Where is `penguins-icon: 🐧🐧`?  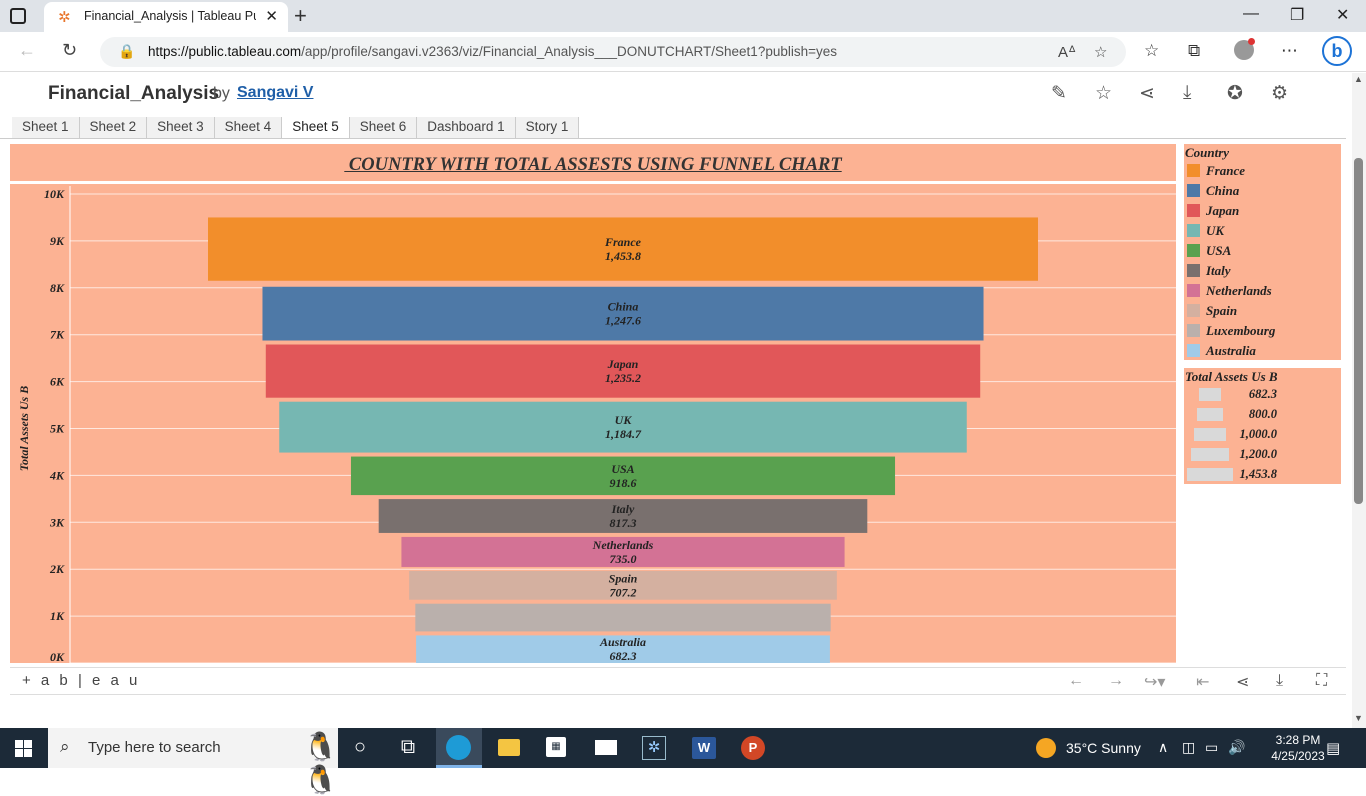
penguins-icon: 🐧🐧 is located at coordinates (320, 763).